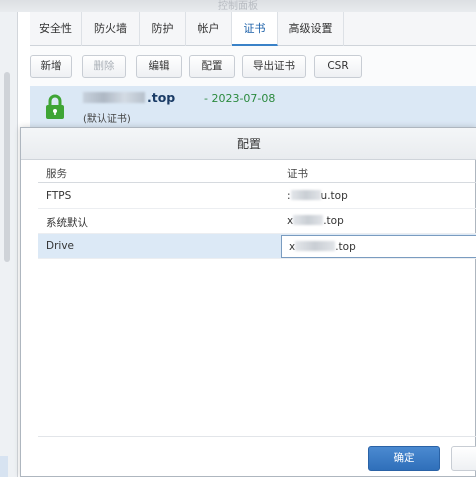  Describe the element at coordinates (404, 458) in the screenshot. I see `ok-button: 确定` at that location.